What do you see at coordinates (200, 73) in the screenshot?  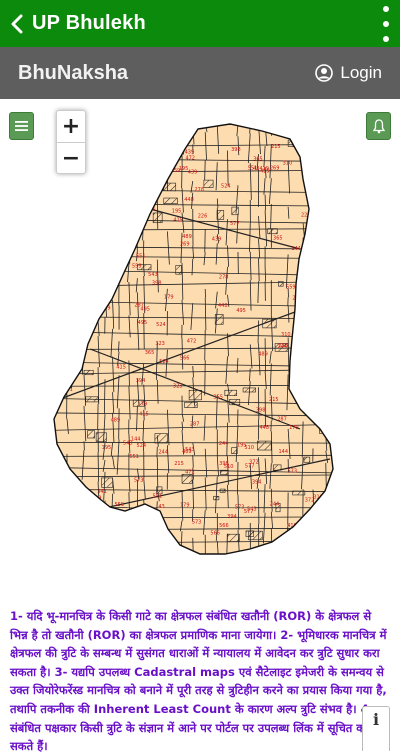 I see `brand-bar: BhuNaksha Login` at bounding box center [200, 73].